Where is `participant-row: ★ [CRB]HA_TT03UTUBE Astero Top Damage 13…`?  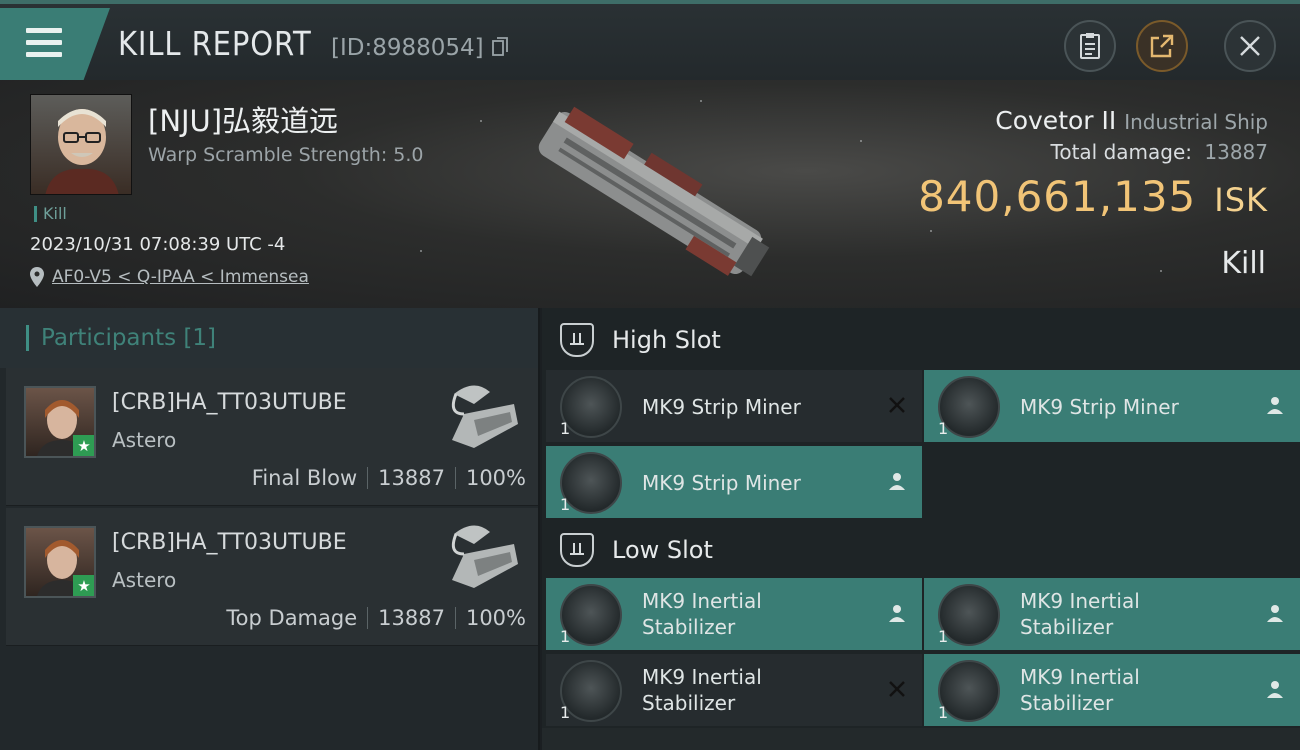
participant-row: ★ [CRB]HA_TT03UTUBE Astero Top Damage 13… is located at coordinates (272, 577).